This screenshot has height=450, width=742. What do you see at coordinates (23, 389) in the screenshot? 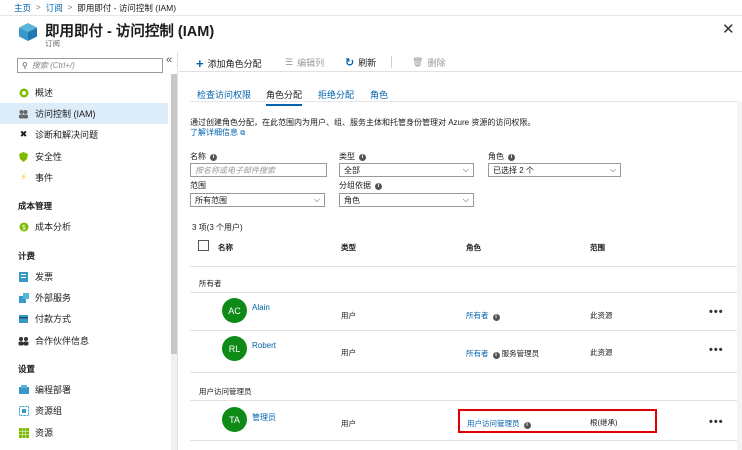
I see `deployment-icon` at bounding box center [23, 389].